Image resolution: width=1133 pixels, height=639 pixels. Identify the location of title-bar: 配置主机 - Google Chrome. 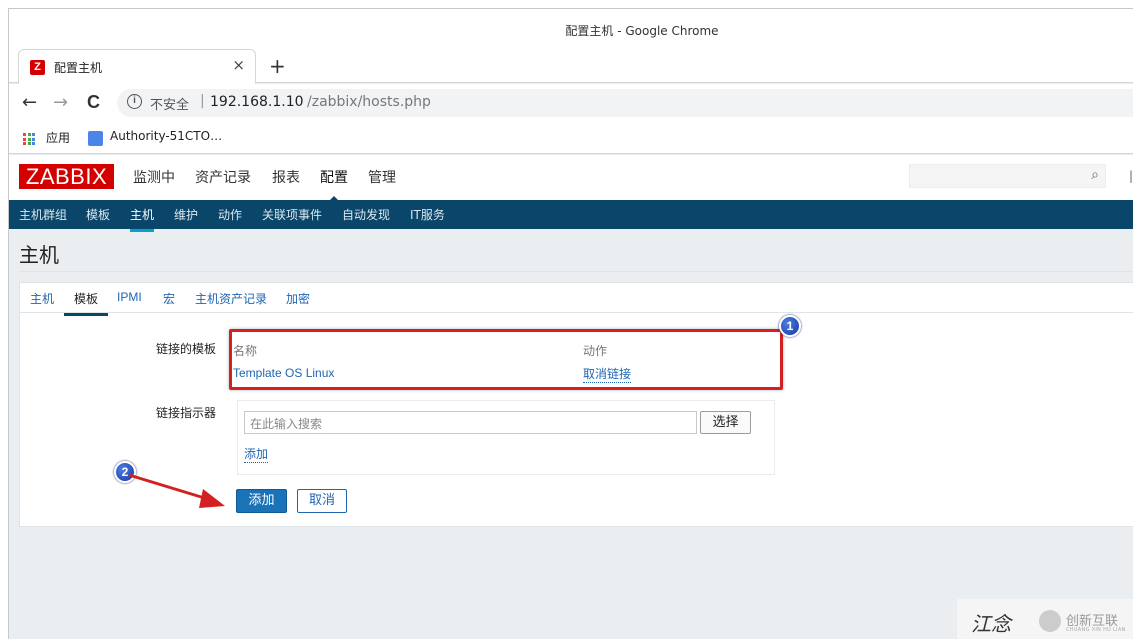
(571, 29).